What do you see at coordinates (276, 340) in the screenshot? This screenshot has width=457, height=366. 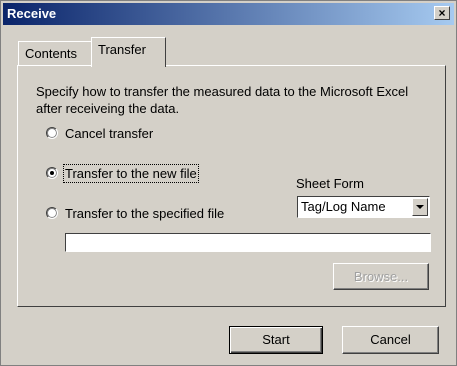 I see `start-button: Start` at bounding box center [276, 340].